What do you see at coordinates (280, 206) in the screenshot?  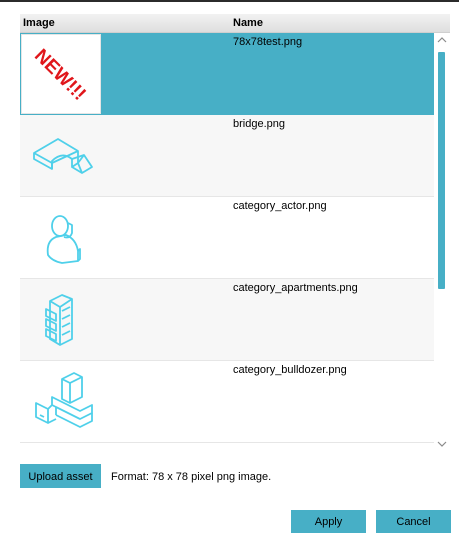 I see `asset-name: category_actor.png` at bounding box center [280, 206].